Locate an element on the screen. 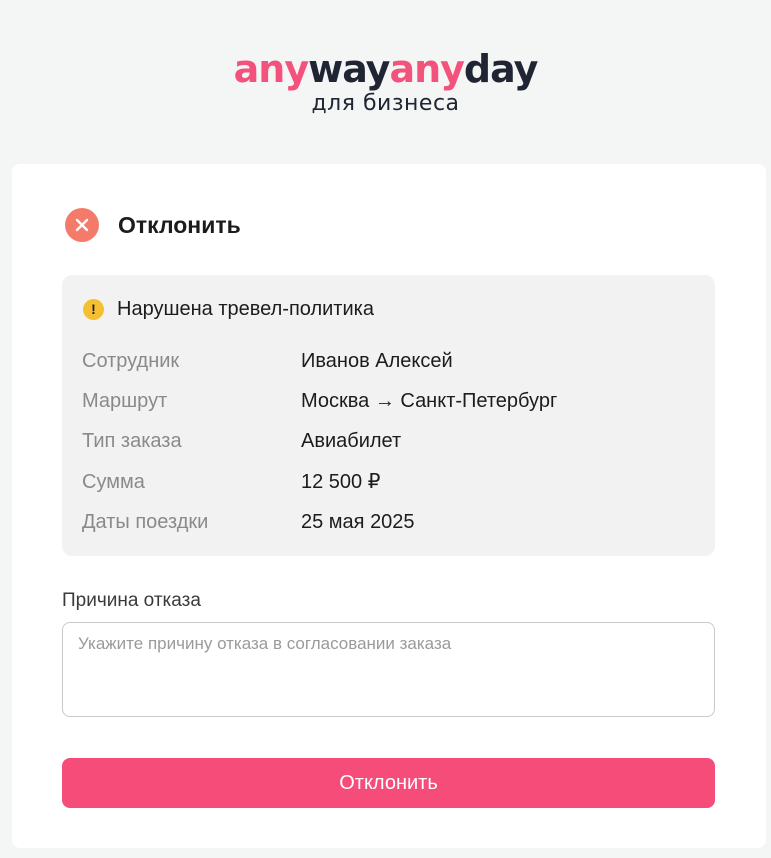 This screenshot has width=771, height=858. brand-logo: anywayanyday is located at coordinates (385, 69).